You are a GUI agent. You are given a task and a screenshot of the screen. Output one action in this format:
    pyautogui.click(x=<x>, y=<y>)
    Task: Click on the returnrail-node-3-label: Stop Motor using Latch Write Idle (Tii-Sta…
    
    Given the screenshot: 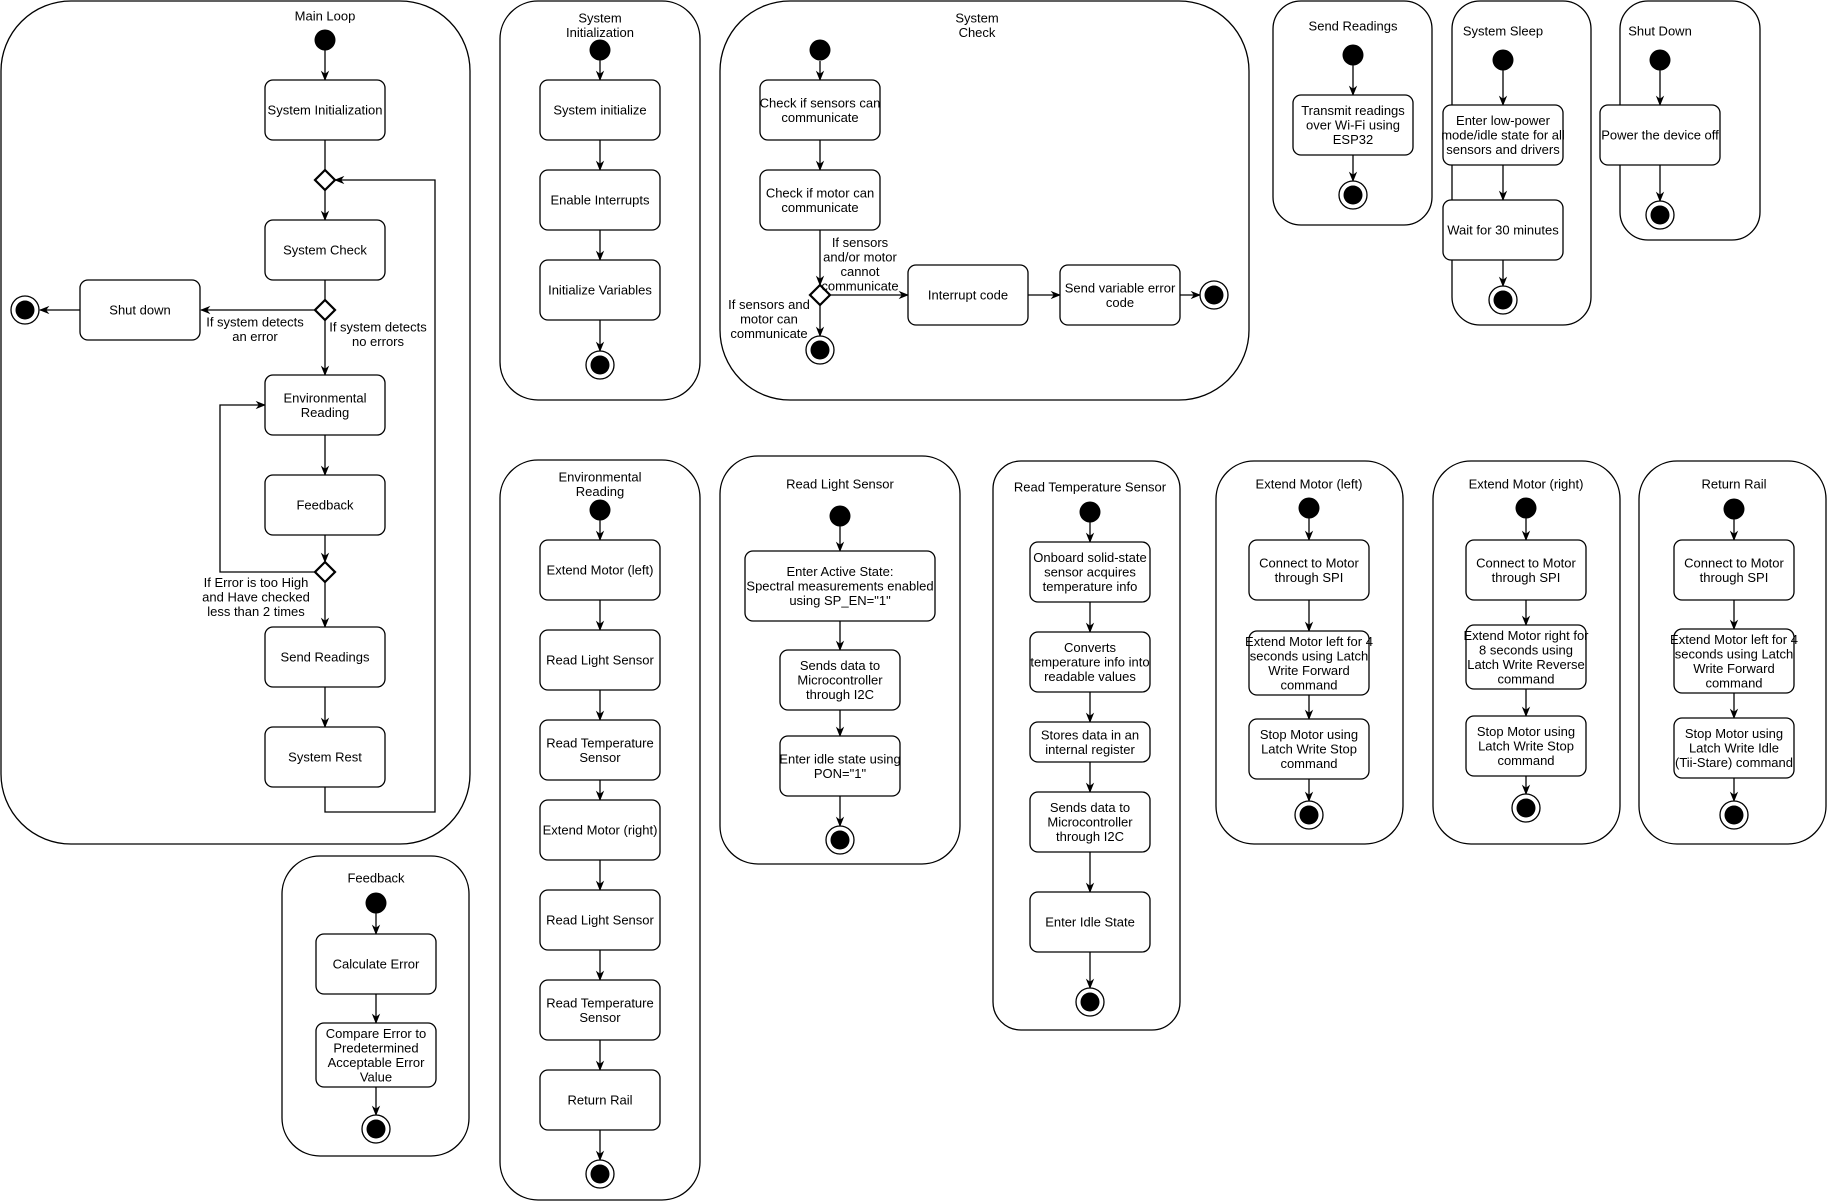 What is the action you would take?
    pyautogui.click(x=1734, y=748)
    